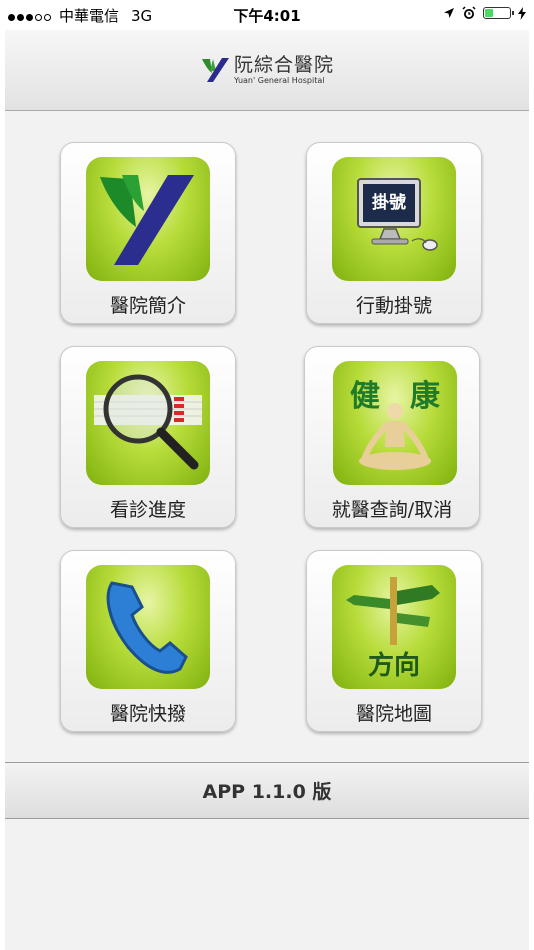  I want to click on menu-label: 行動掛號, so click(393, 306).